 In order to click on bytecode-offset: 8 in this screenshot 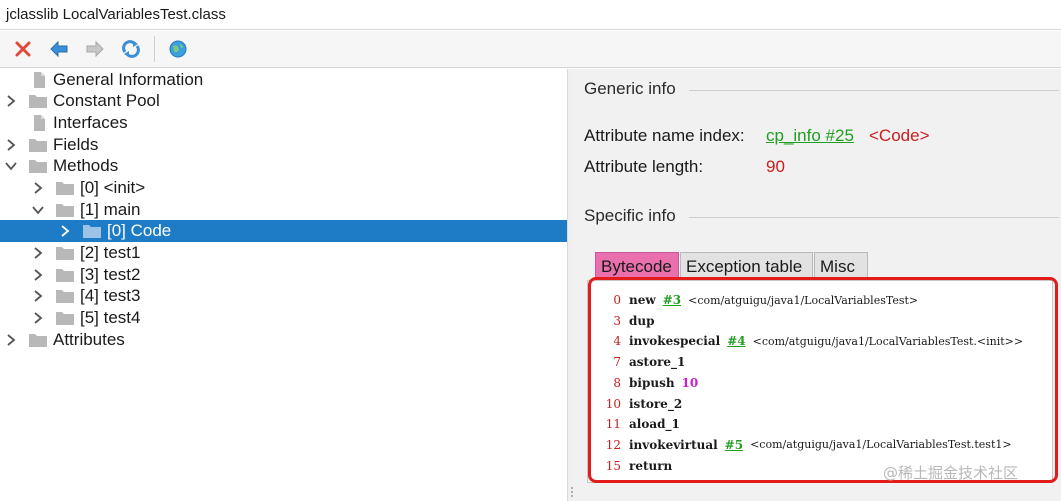, I will do `click(617, 382)`.